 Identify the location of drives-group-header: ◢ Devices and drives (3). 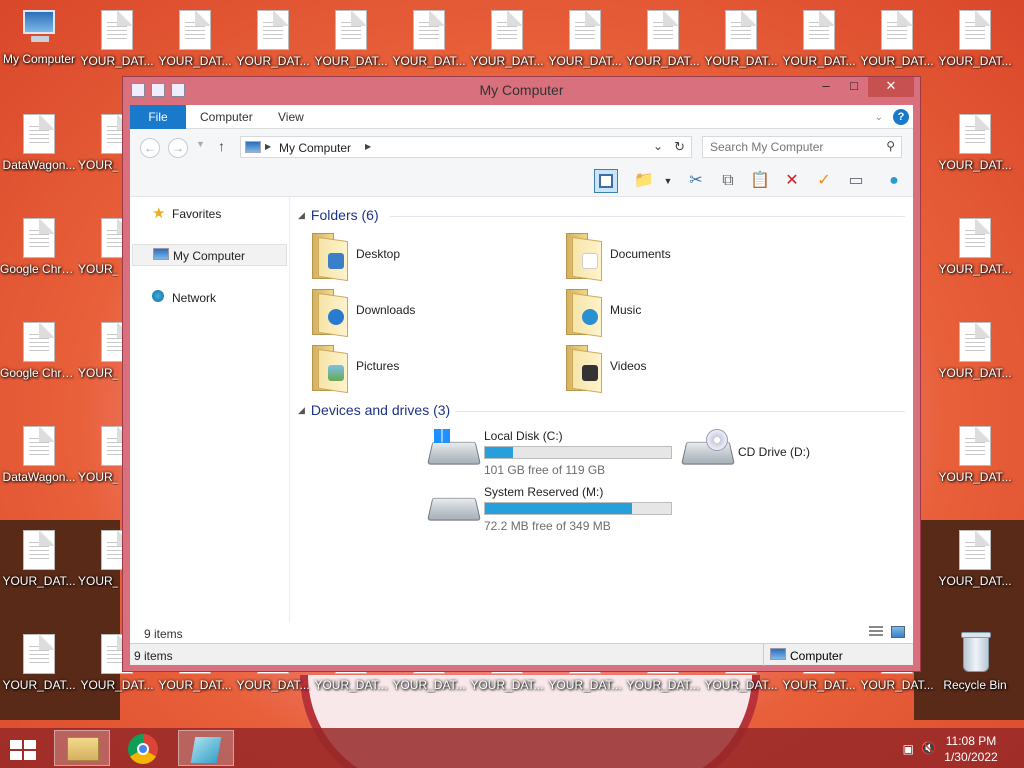
(374, 410).